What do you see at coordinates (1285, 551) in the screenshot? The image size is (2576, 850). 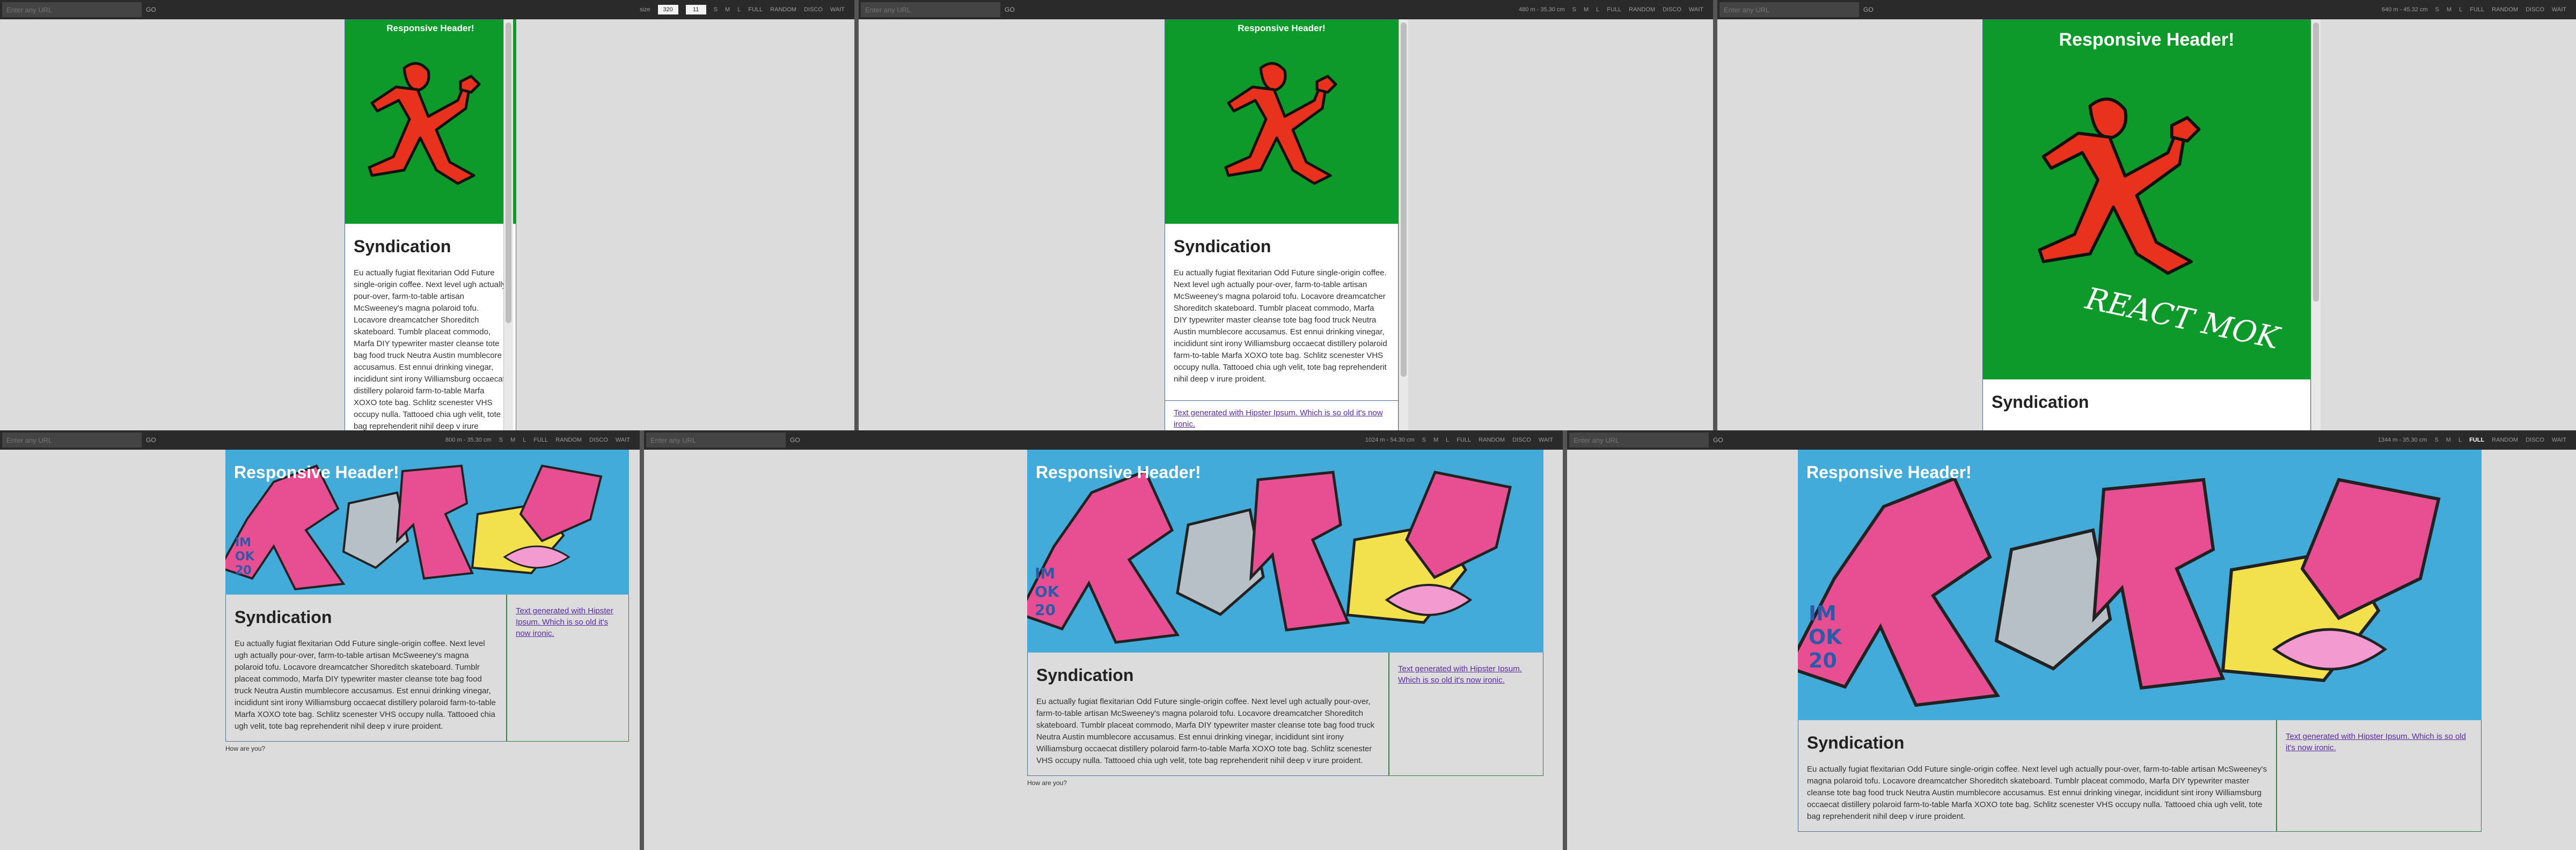 I see `site-header: IM OK 20 Responsive Header!` at bounding box center [1285, 551].